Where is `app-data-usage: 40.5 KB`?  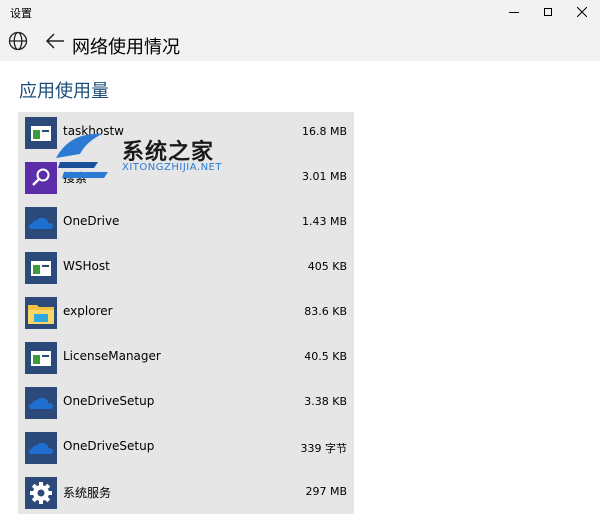
app-data-usage: 40.5 KB is located at coordinates (325, 356).